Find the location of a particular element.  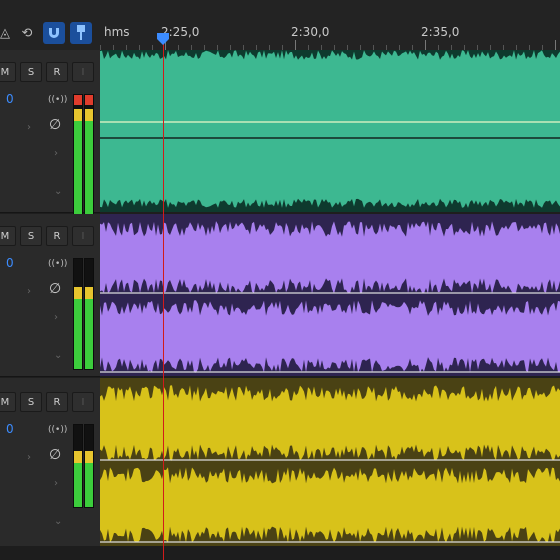

toolbar: ◬ ⟲ is located at coordinates (50, 25).